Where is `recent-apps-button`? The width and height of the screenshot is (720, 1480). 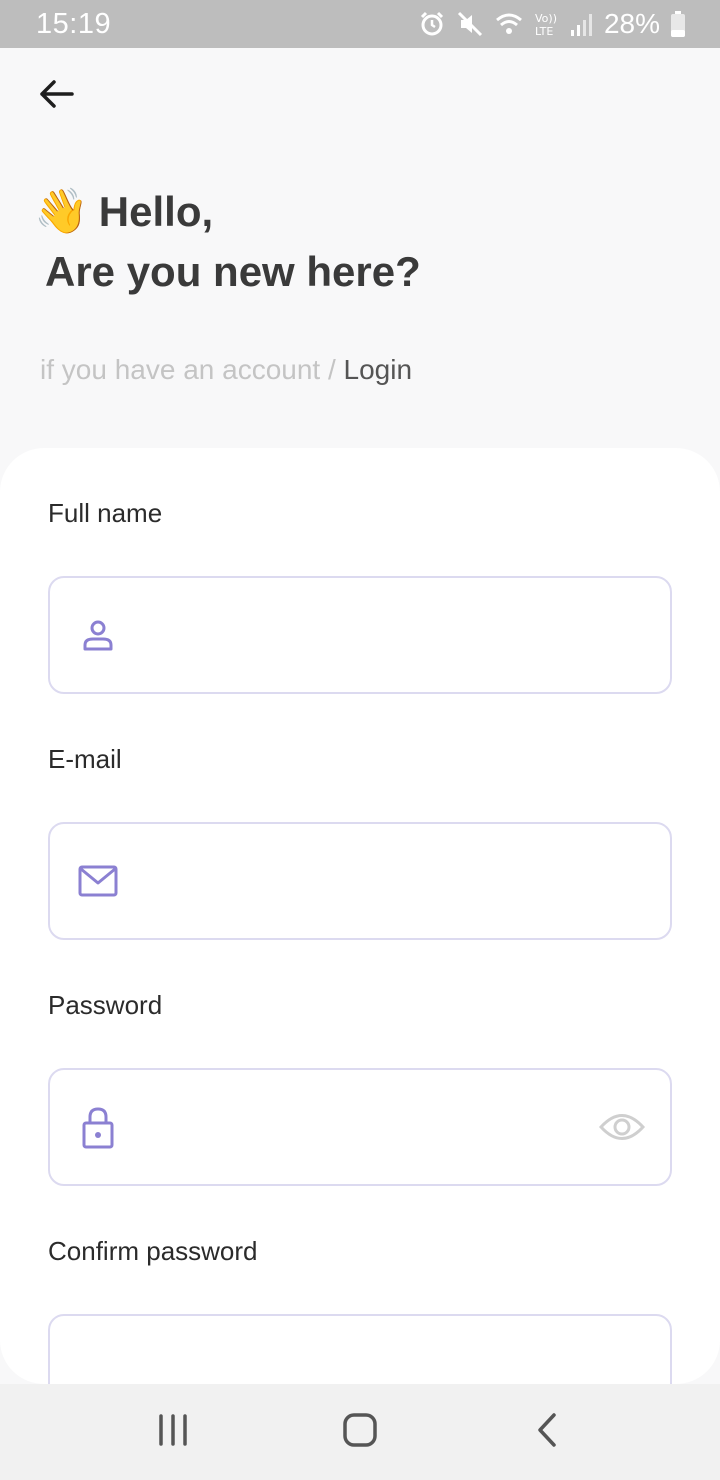
recent-apps-button is located at coordinates (173, 1432).